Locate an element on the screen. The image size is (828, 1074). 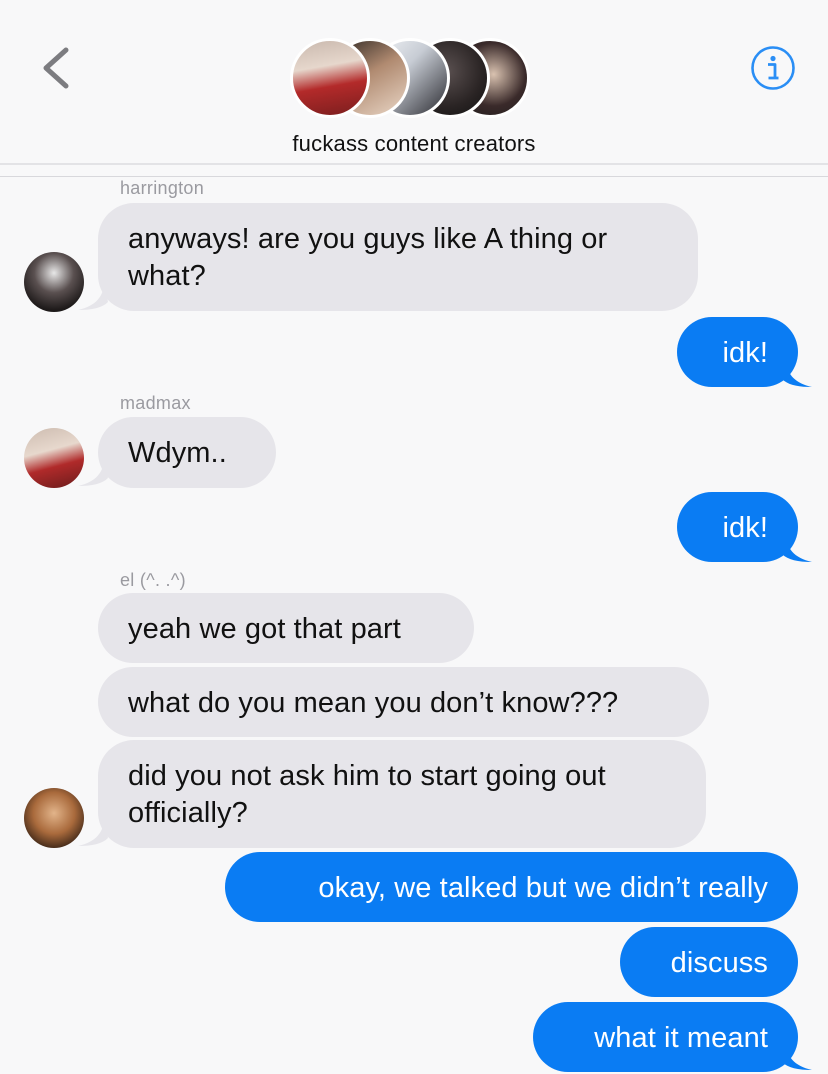
group-avatars is located at coordinates (410, 79).